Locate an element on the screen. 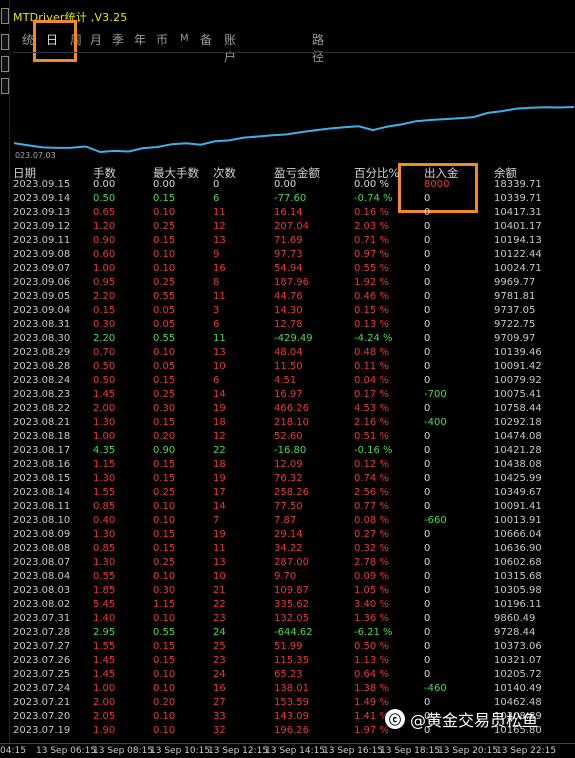 This screenshot has width=575, height=758. table-row: 2023.08.09 1.30 0.15 19 29.14 0.27 % 0 10666.04 is located at coordinates (294, 536).